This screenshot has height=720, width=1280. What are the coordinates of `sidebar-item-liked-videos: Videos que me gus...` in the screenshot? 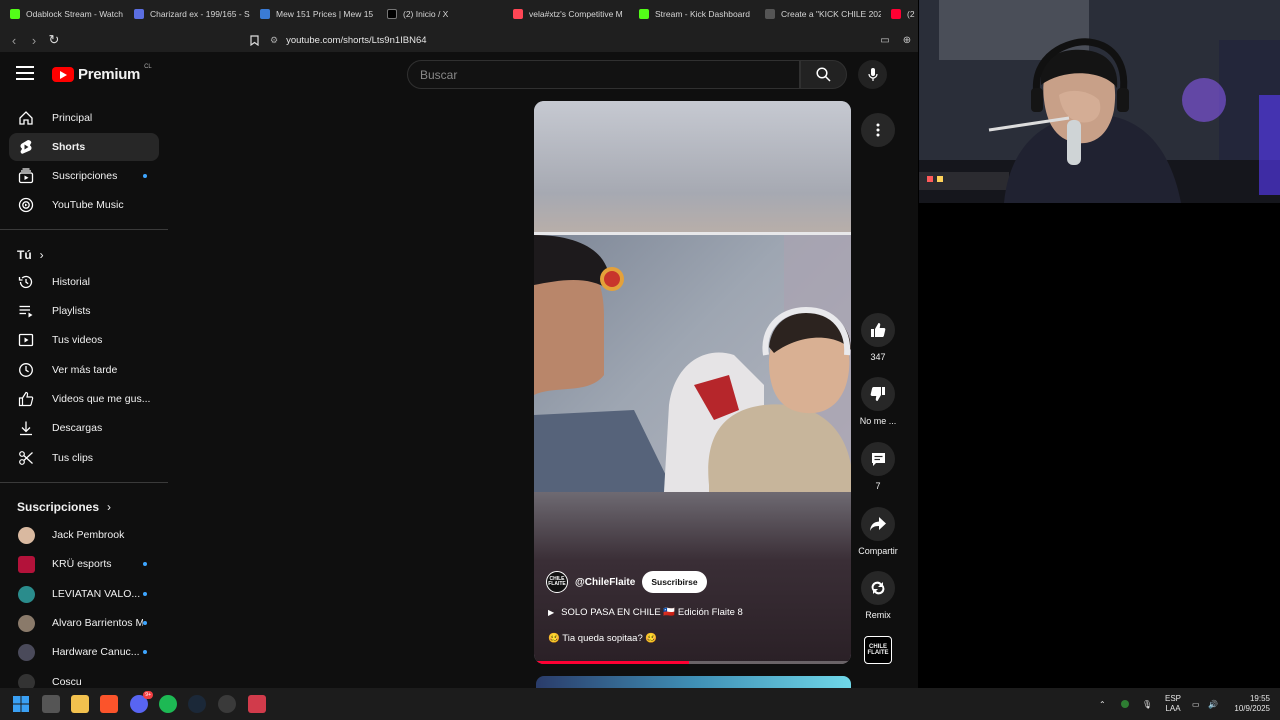 It's located at (84, 399).